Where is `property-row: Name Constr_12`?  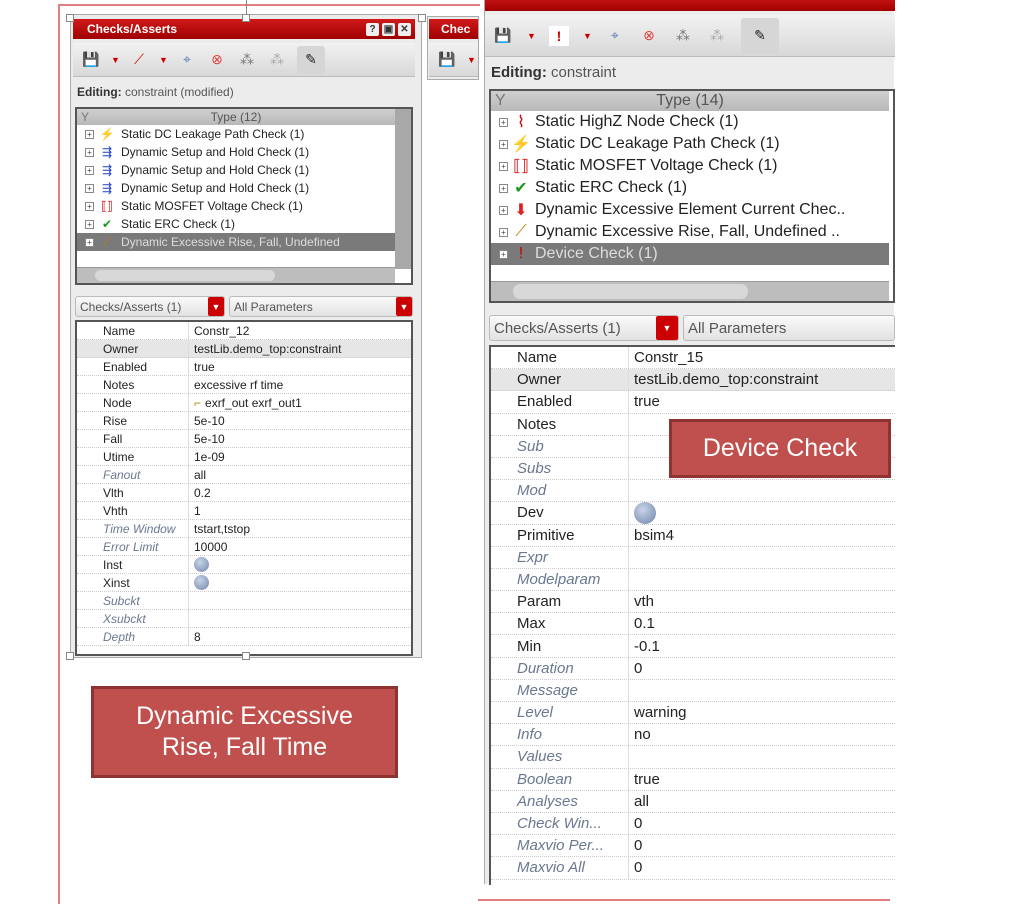 property-row: Name Constr_12 is located at coordinates (244, 331).